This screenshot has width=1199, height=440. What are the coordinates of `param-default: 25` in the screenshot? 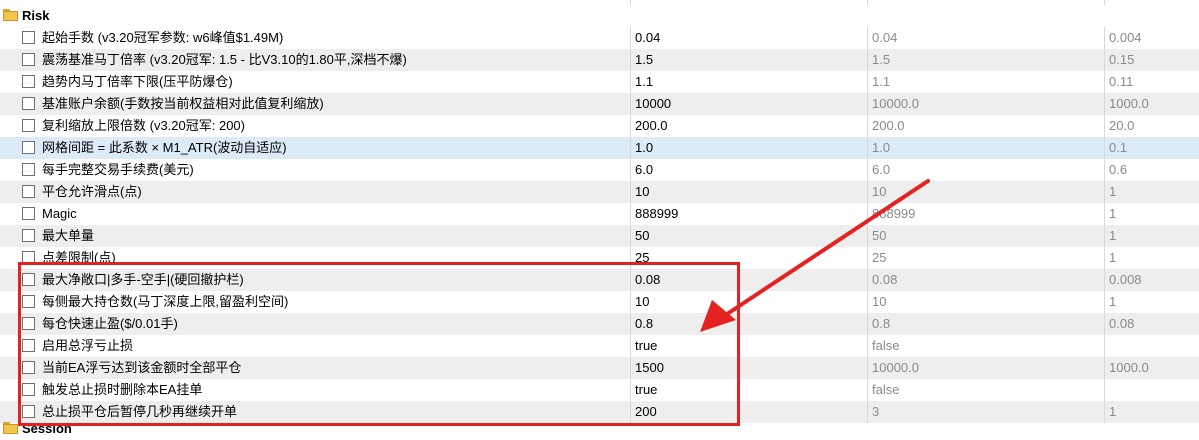 It's located at (986, 258).